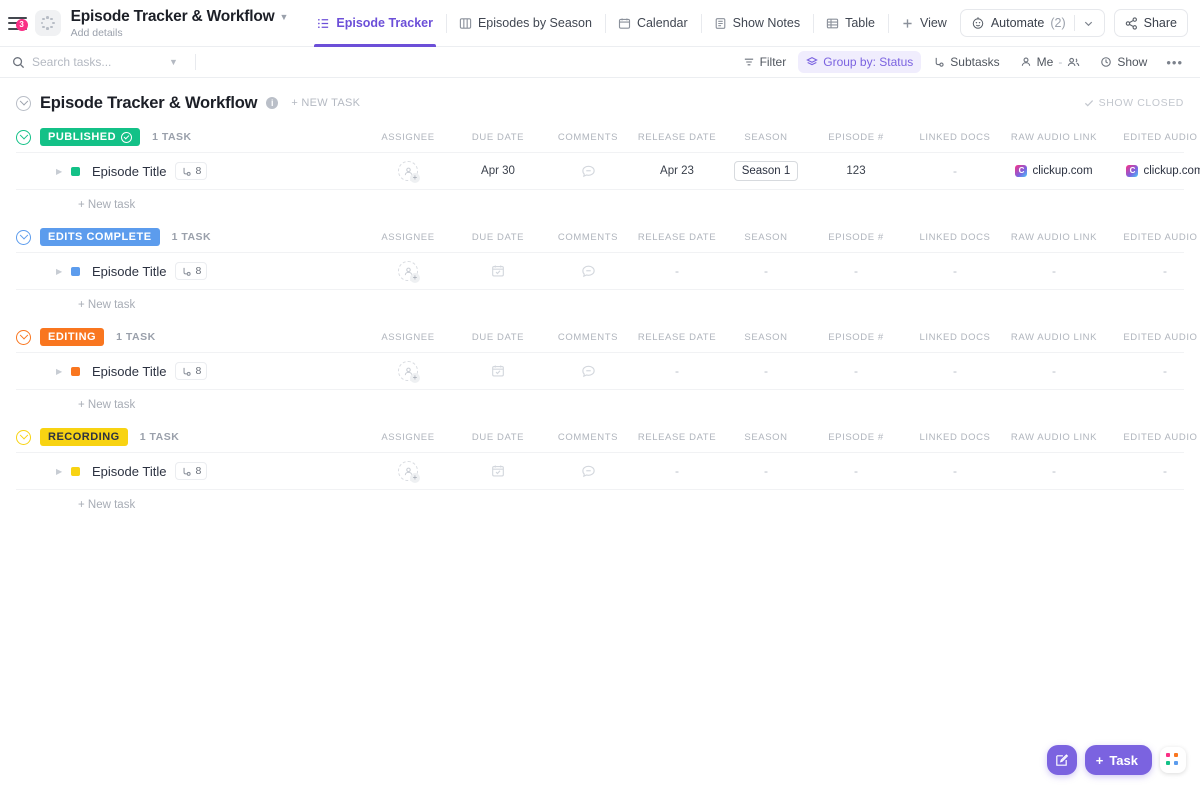 The image size is (1200, 789). I want to click on column-header-edited_audio: EDITED AUDIO L, so click(1161, 237).